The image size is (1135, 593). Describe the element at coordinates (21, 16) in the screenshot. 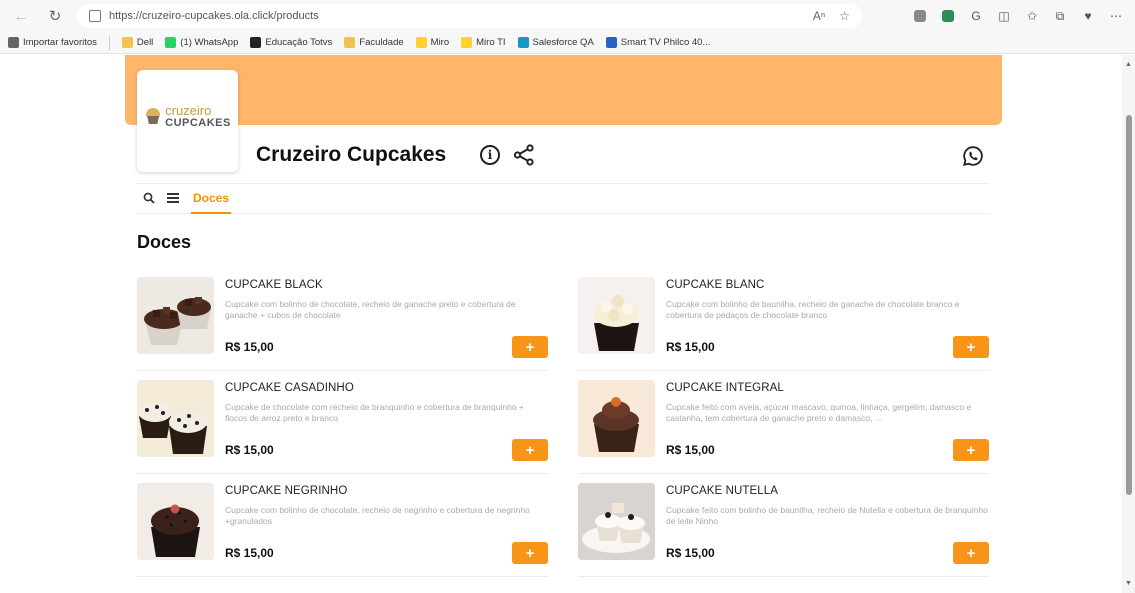

I see `back-icon: ←` at that location.